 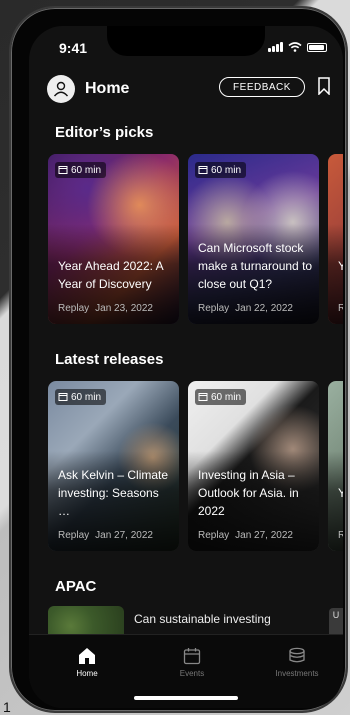 What do you see at coordinates (324, 86) in the screenshot?
I see `bookmark-icon` at bounding box center [324, 86].